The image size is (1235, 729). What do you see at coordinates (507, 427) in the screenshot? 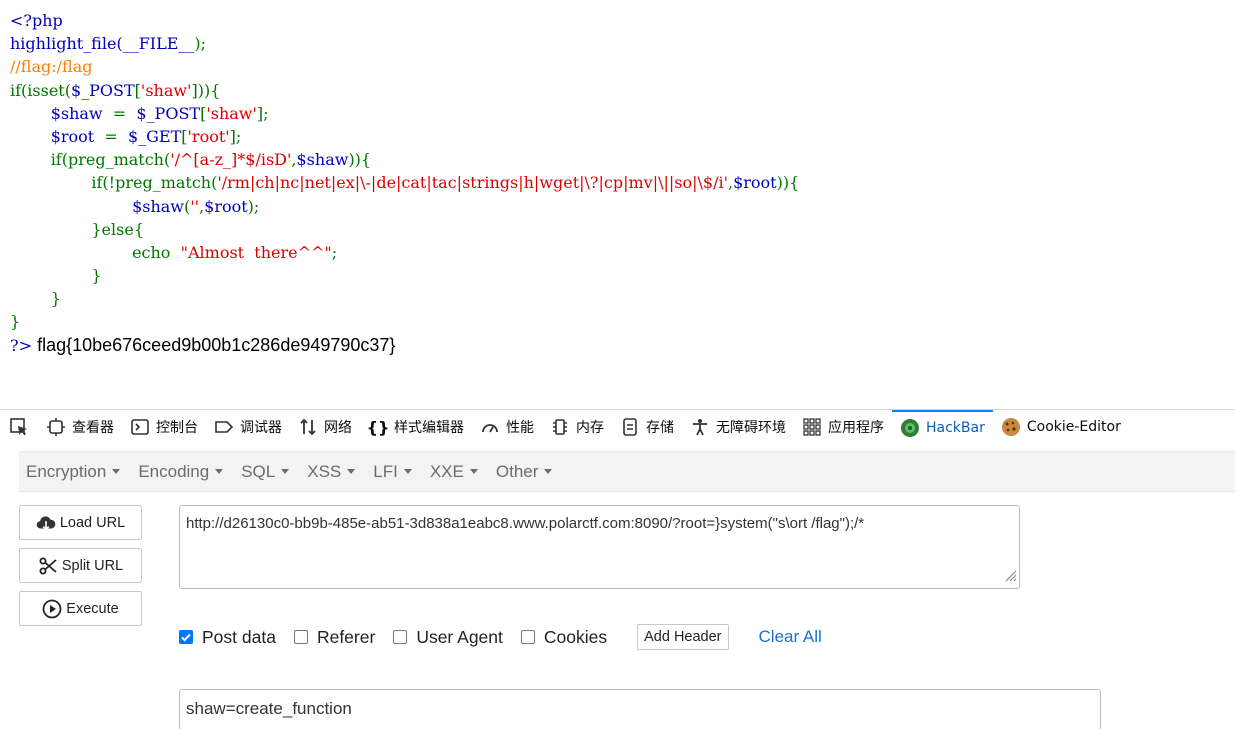
I see `tab-performance: 性能` at bounding box center [507, 427].